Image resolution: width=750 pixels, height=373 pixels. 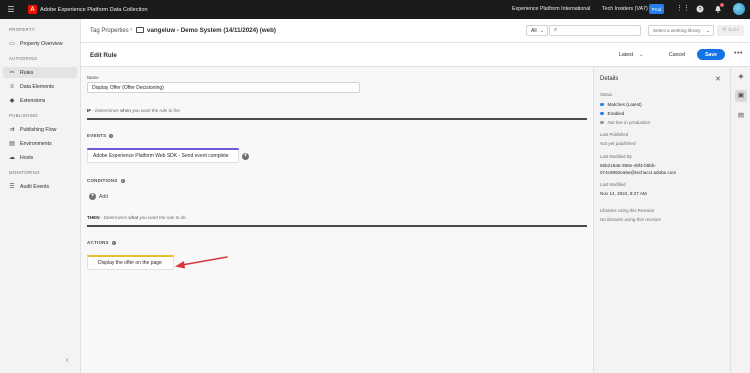 What do you see at coordinates (40, 72) in the screenshot?
I see `nav-item-rules: ✂ Rules` at bounding box center [40, 72].